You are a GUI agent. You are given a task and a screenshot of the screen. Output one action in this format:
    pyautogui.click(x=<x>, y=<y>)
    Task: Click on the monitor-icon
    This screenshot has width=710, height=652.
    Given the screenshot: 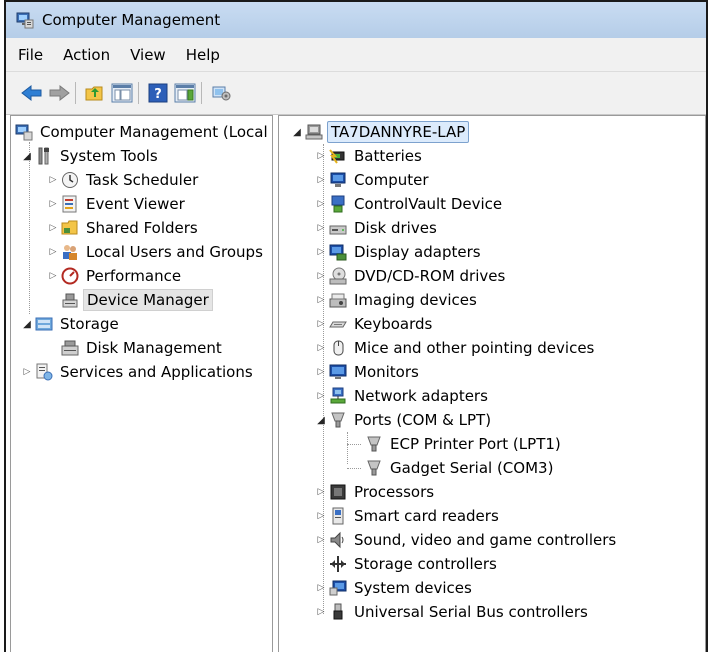 What is the action you would take?
    pyautogui.click(x=338, y=180)
    